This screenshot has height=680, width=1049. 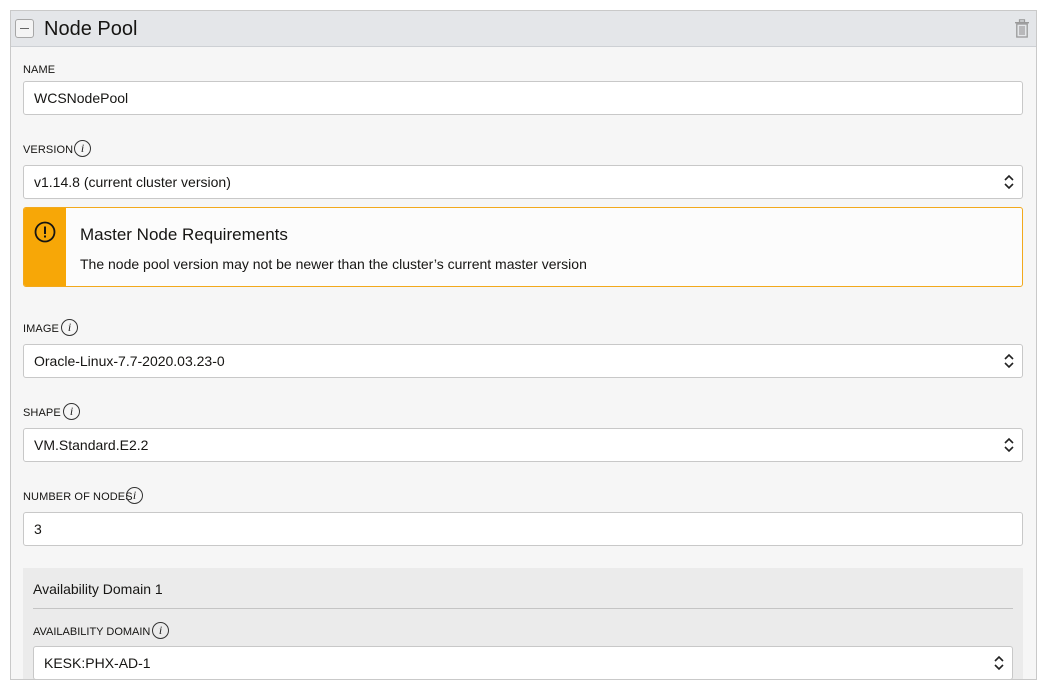 What do you see at coordinates (132, 182) in the screenshot?
I see `version-select-value: v1.14.8 (current cluster version)` at bounding box center [132, 182].